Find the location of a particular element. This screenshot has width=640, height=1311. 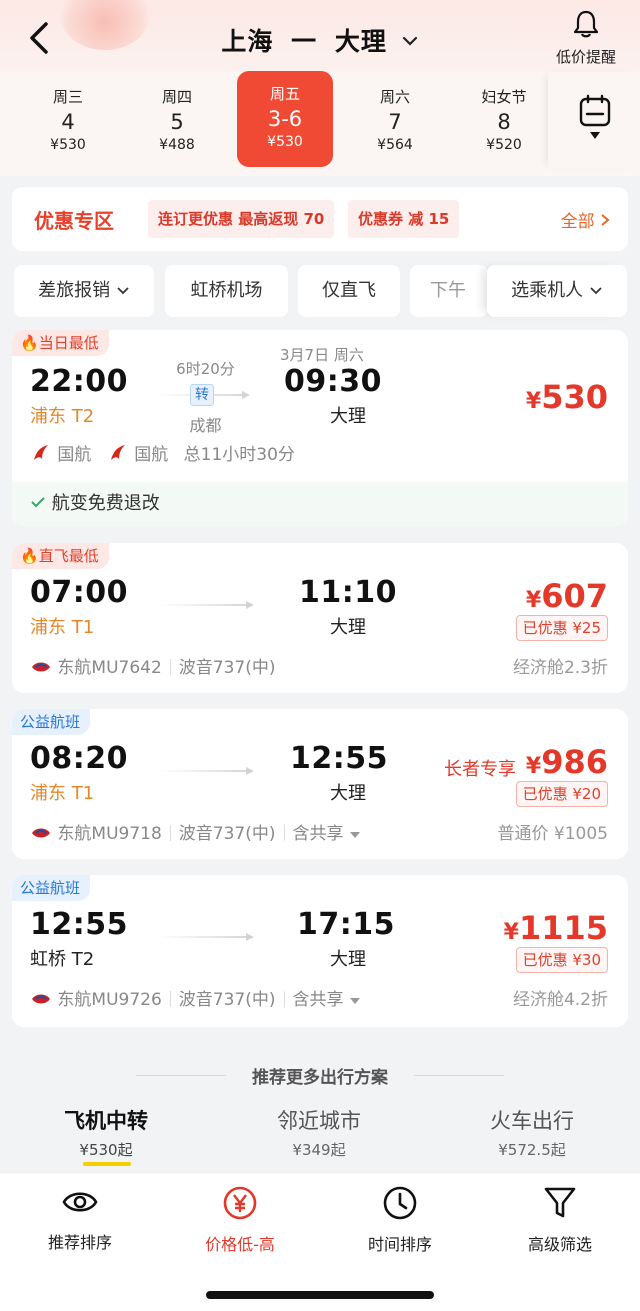

option-name: 飞机中转 is located at coordinates (106, 1121).